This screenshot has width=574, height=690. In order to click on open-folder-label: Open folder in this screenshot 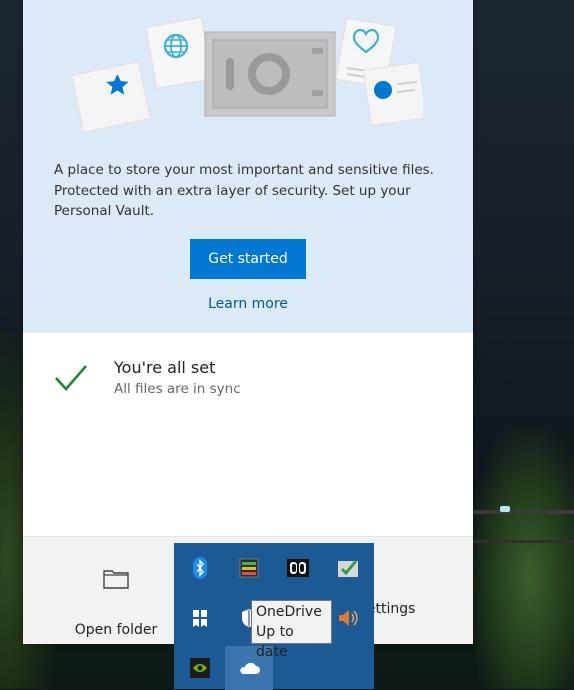, I will do `click(116, 630)`.